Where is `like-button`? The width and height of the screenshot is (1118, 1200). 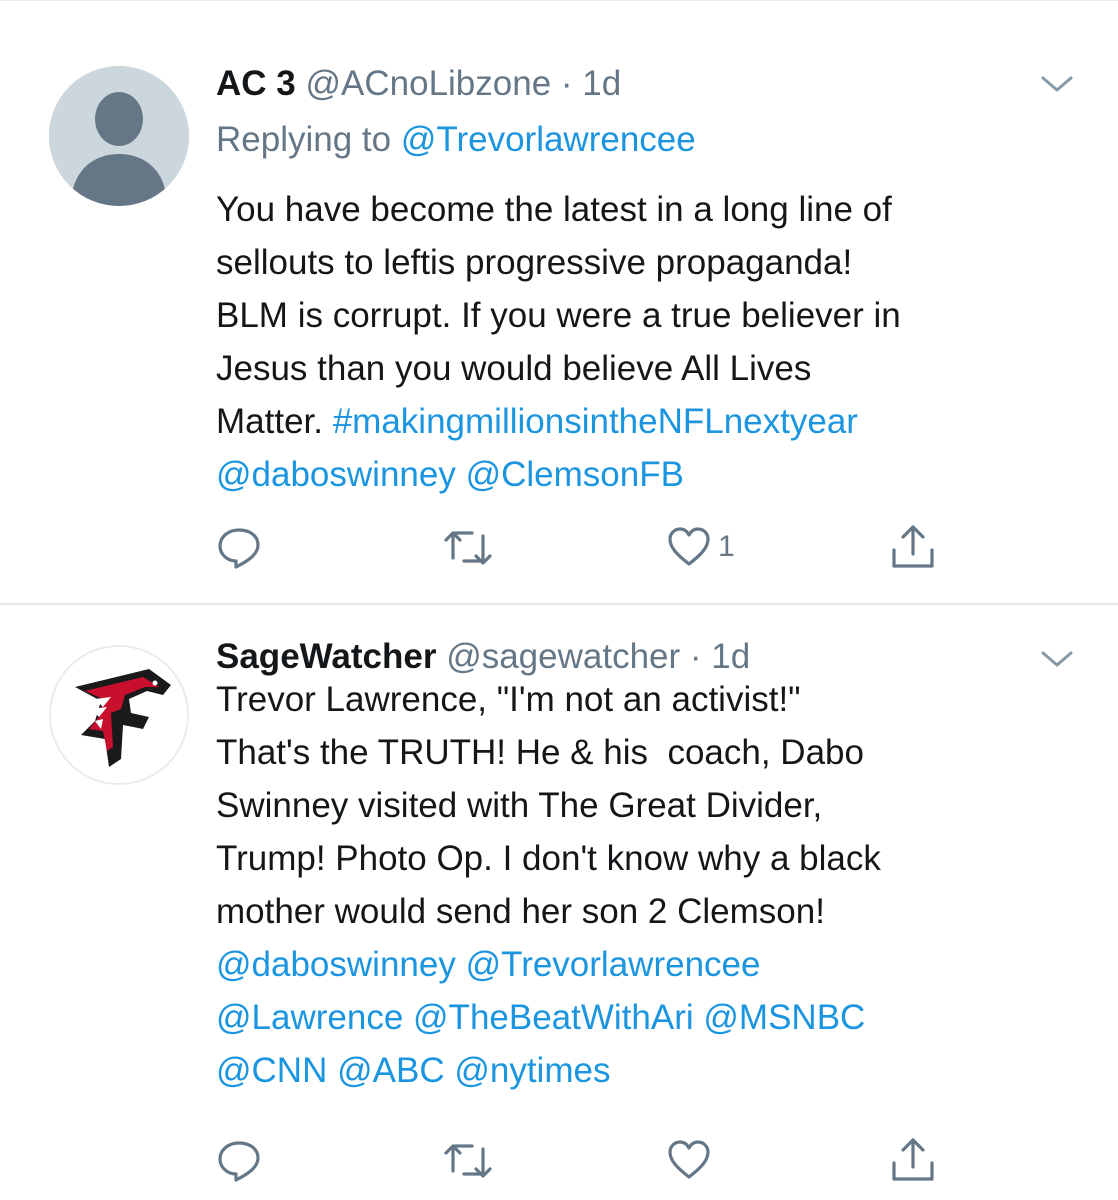 like-button is located at coordinates (692, 1160).